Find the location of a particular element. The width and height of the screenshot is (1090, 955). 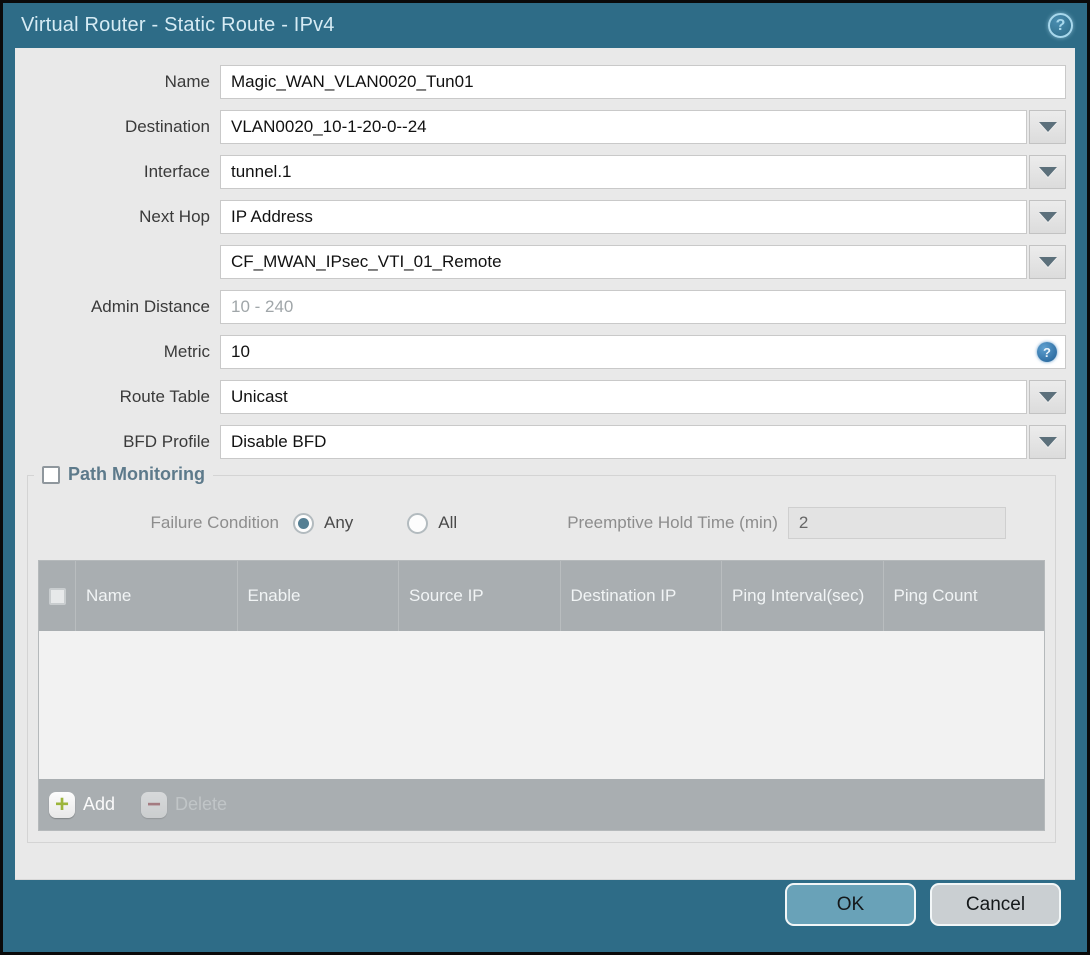

next-hop-type-input is located at coordinates (623, 217).